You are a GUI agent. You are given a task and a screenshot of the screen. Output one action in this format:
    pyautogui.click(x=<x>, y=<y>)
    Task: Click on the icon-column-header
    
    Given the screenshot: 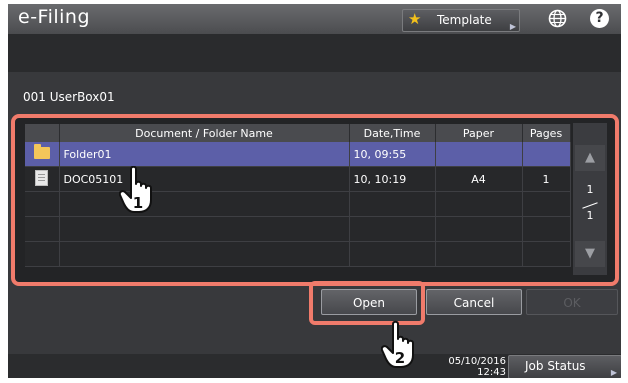 What is the action you would take?
    pyautogui.click(x=42, y=133)
    